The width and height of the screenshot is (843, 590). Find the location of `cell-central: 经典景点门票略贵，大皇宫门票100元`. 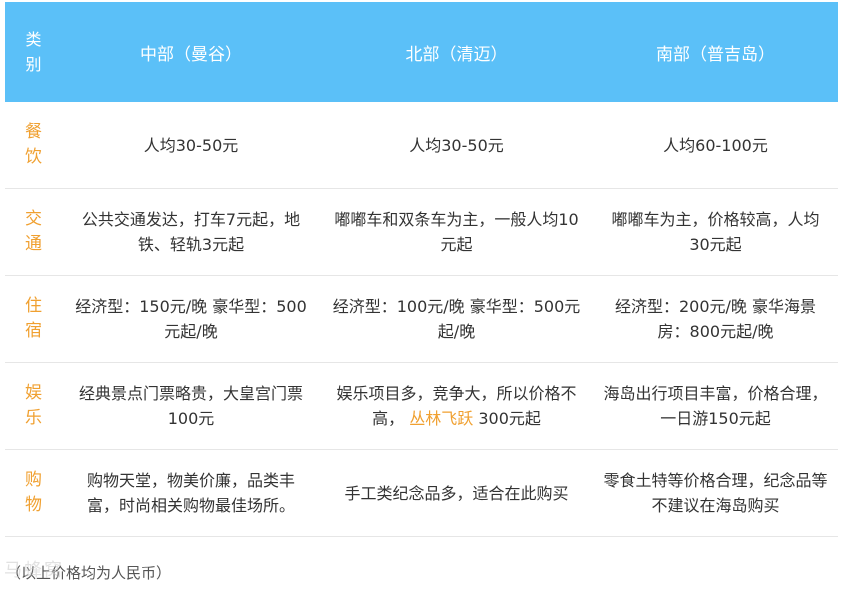

cell-central: 经典景点门票略贵，大皇宫门票100元 is located at coordinates (191, 406).